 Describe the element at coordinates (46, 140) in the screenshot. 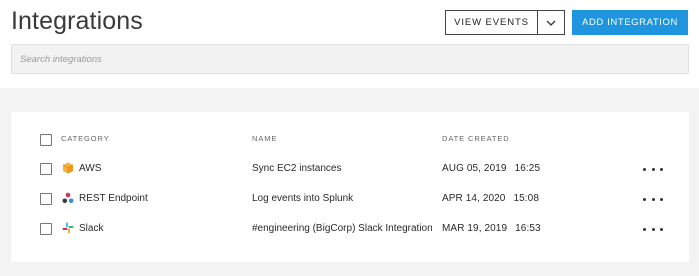

I see `select-all-checkbox` at that location.